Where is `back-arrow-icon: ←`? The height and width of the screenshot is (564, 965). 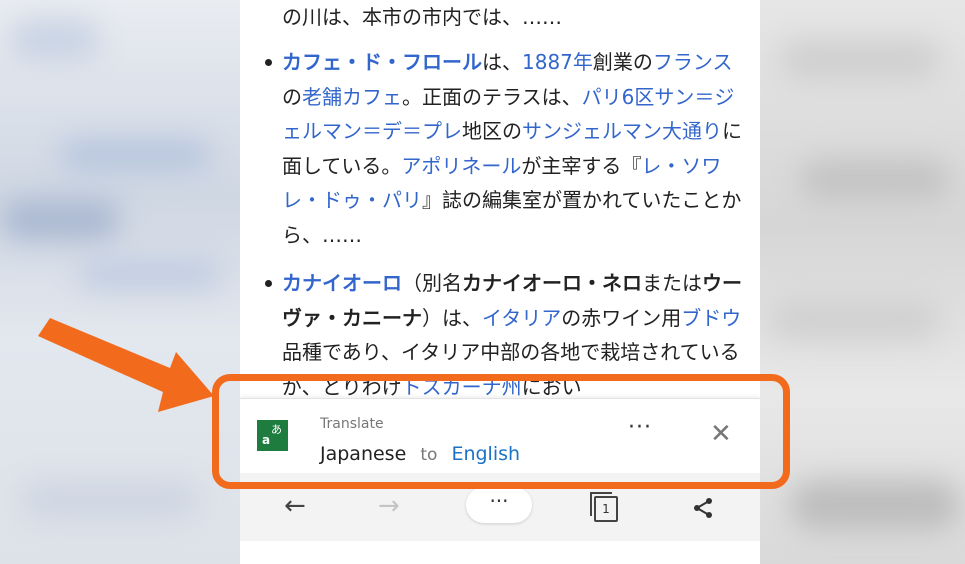 back-arrow-icon: ← is located at coordinates (295, 506).